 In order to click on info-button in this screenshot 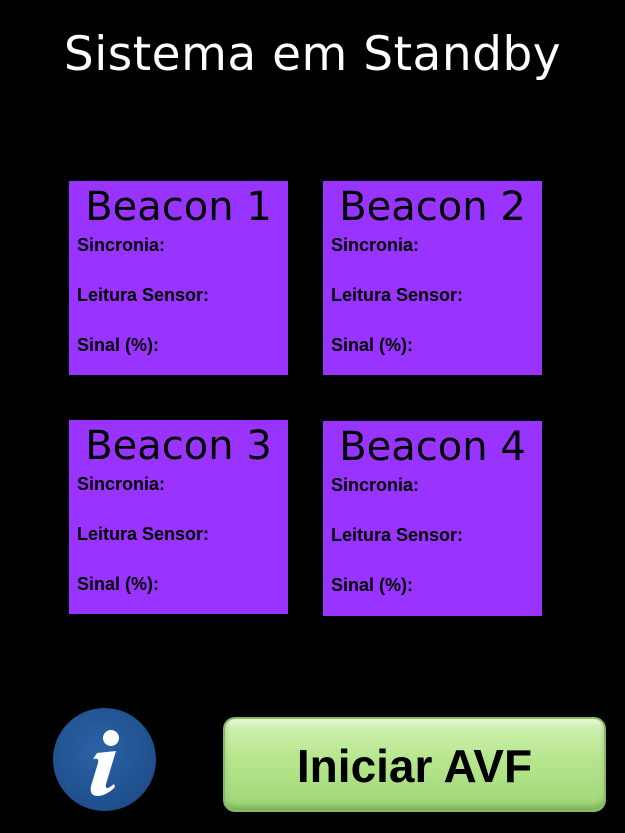, I will do `click(104, 759)`.